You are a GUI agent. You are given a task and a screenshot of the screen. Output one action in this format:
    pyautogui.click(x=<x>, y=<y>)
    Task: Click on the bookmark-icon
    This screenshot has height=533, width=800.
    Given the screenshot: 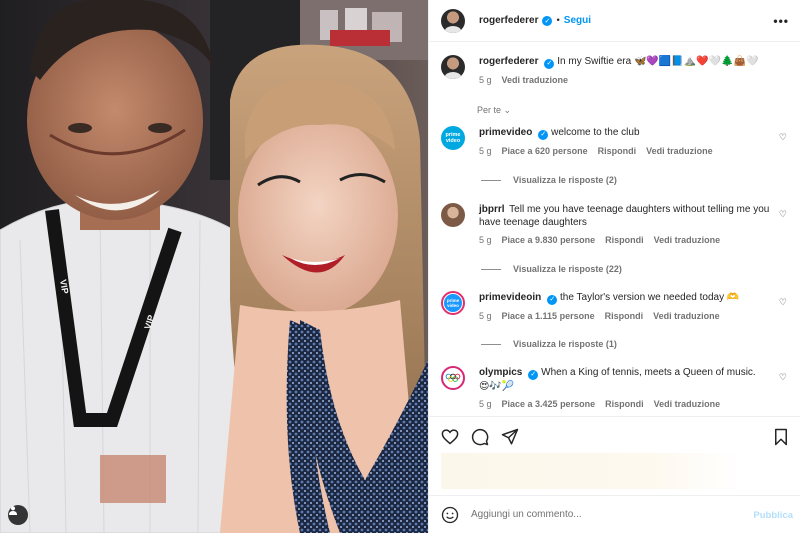 What is the action you would take?
    pyautogui.click(x=781, y=437)
    